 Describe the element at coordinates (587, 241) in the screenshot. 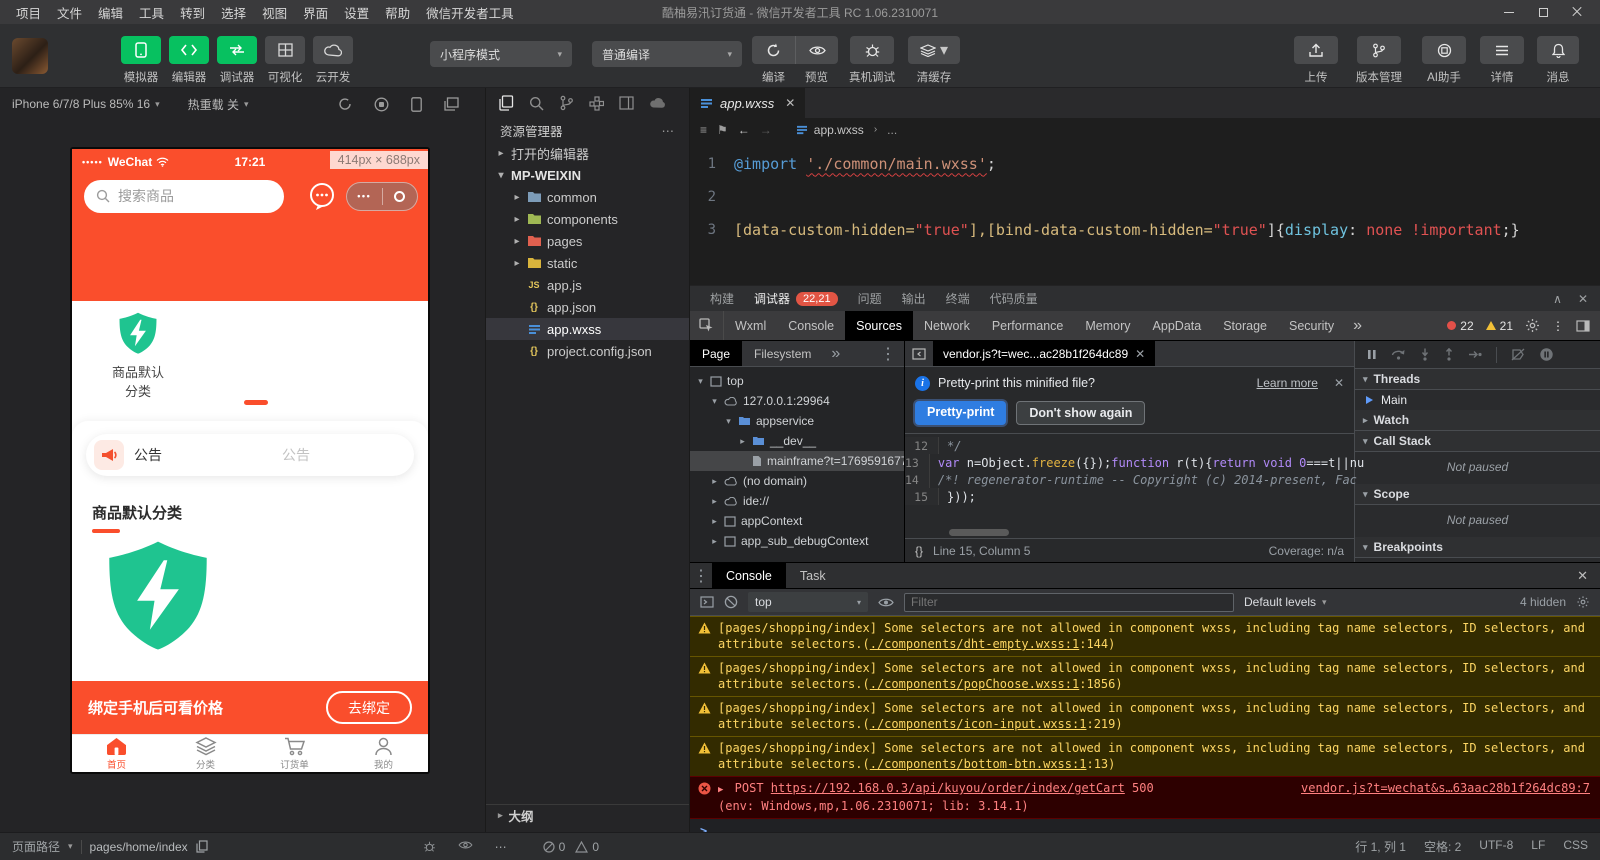

I see `folder-pages: ▸ pages` at that location.